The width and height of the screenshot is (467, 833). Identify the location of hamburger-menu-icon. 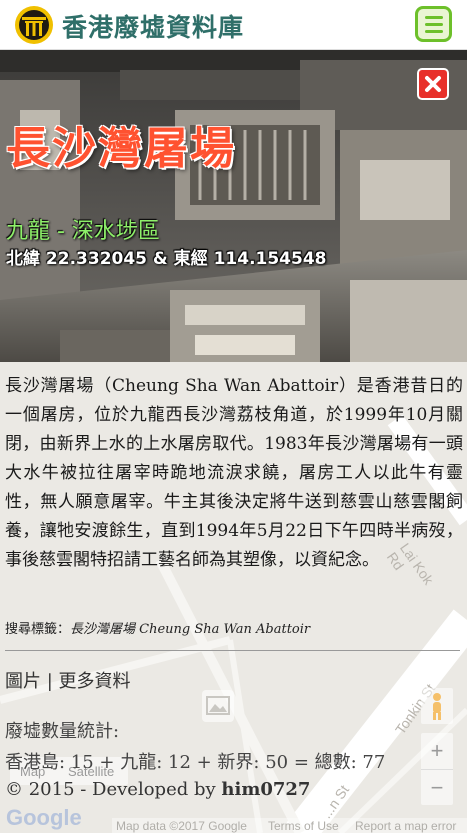
(433, 24).